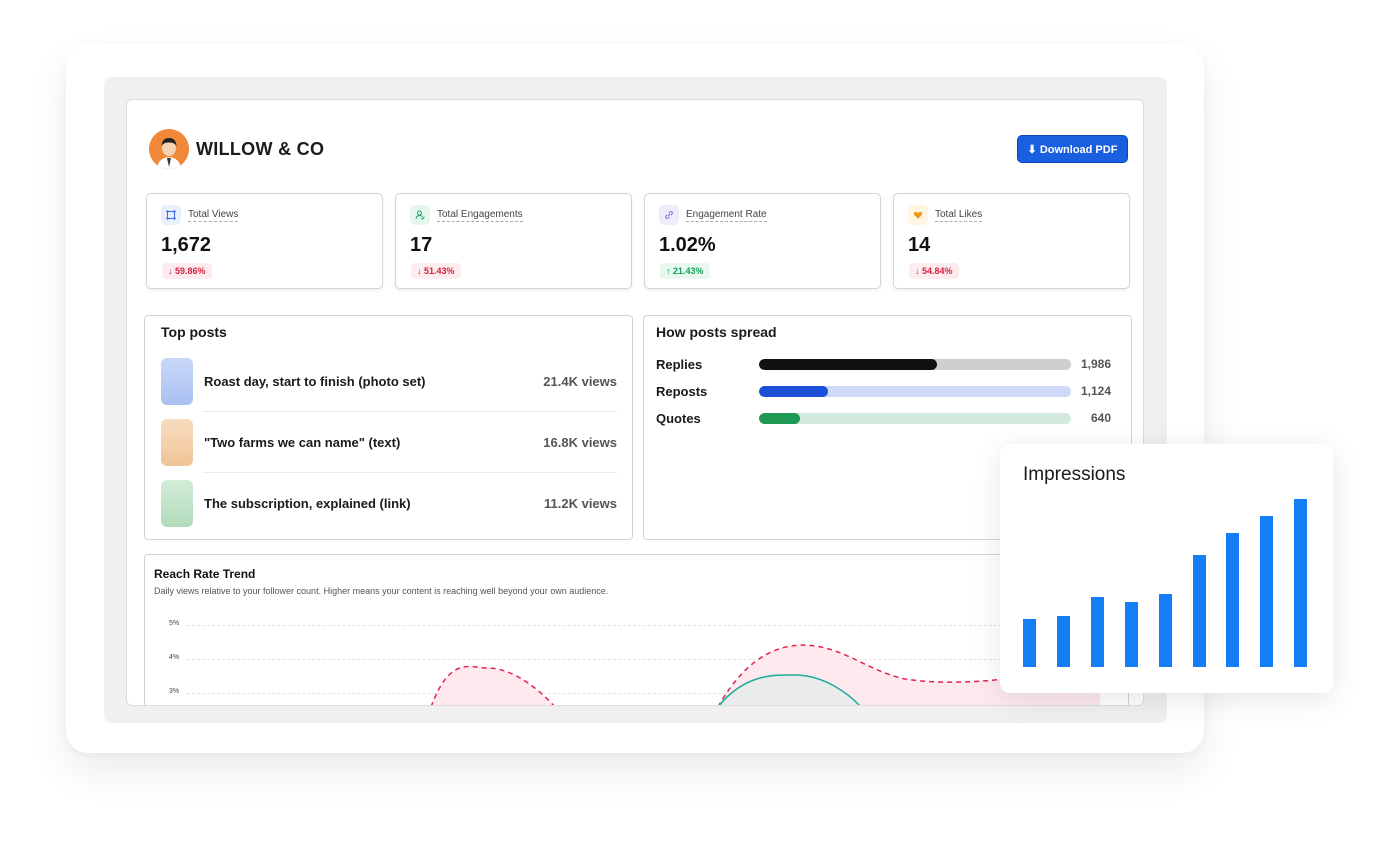 The width and height of the screenshot is (1385, 842). I want to click on stat-label: Engagement Rate, so click(726, 215).